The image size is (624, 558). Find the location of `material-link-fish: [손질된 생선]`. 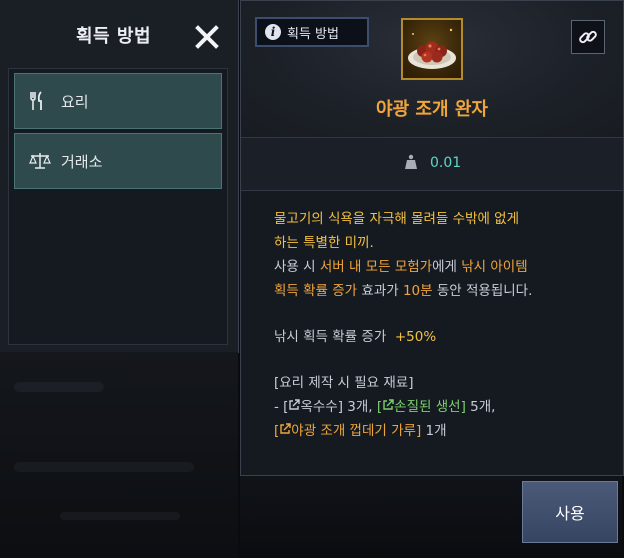

material-link-fish: [손질된 생선] is located at coordinates (421, 407).